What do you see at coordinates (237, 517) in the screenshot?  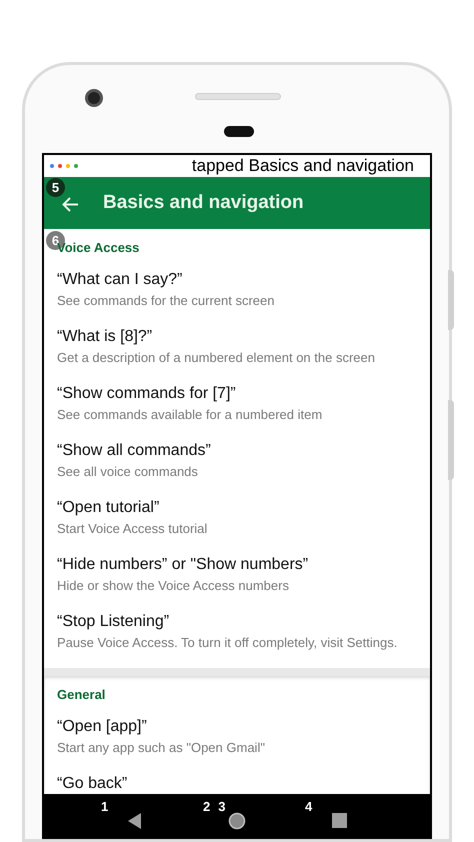 I see `command-item: “Open tutorial” Start Voice Access tutorial` at bounding box center [237, 517].